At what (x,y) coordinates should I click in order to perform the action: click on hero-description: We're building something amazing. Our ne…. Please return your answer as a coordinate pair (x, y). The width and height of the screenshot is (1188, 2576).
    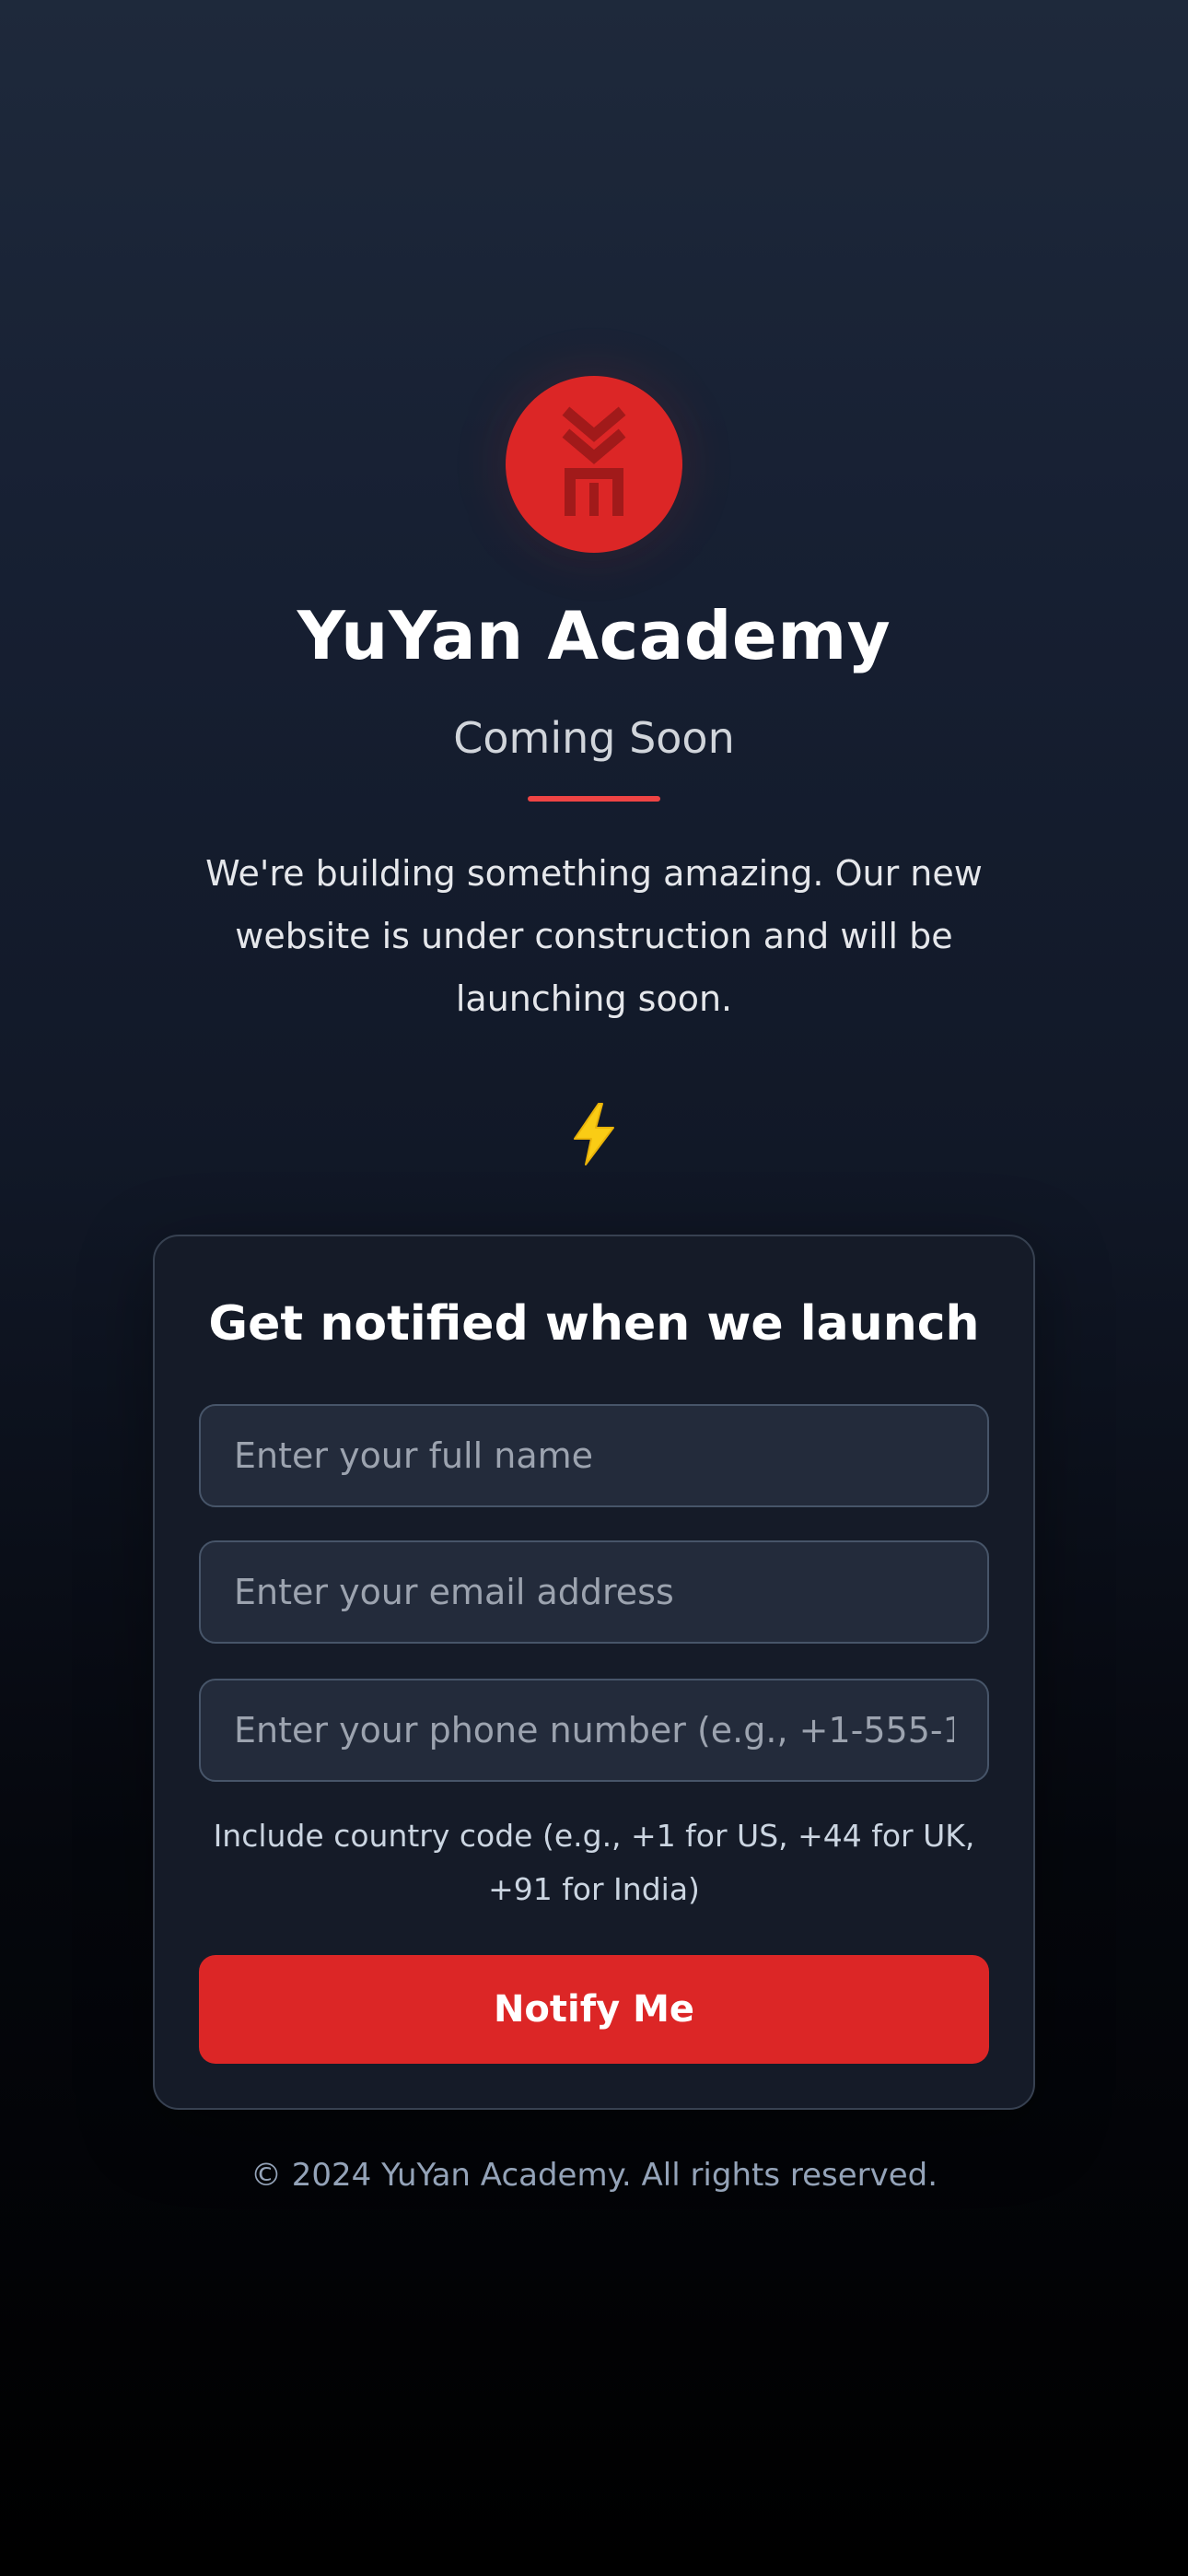
    Looking at the image, I should click on (594, 936).